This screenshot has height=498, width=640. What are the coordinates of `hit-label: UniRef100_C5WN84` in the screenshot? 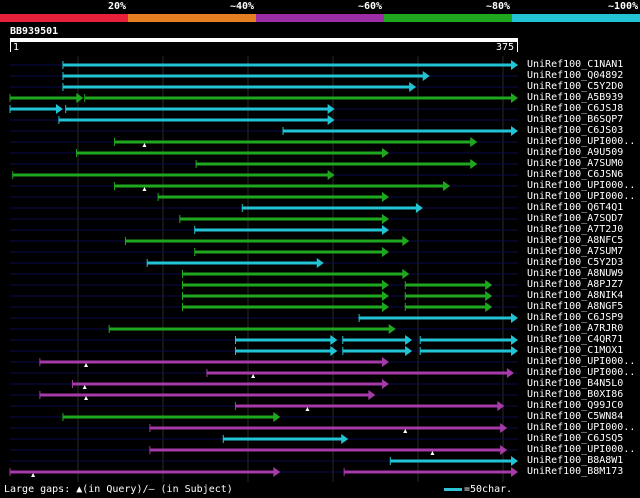 It's located at (575, 417).